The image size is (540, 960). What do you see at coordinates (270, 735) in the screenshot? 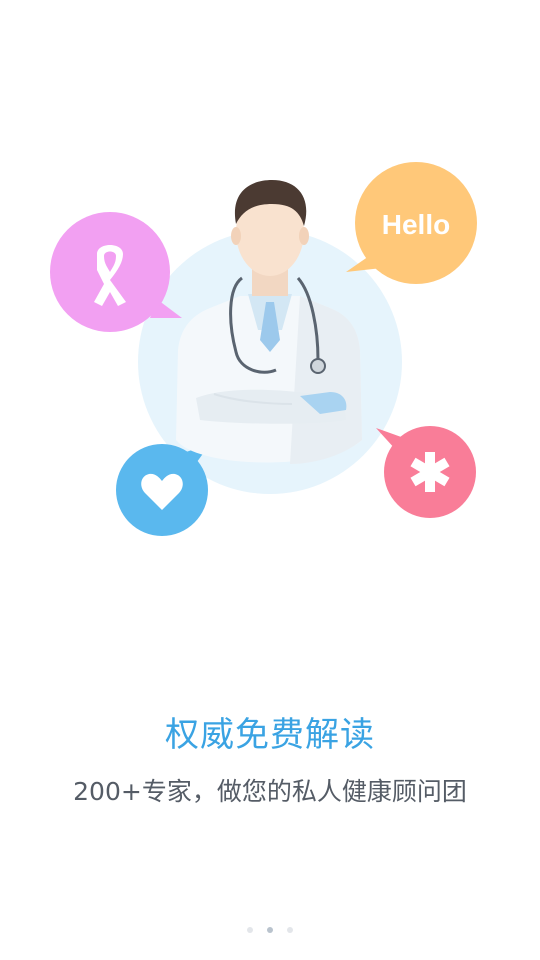
I see `onboarding-title: 权威免费解读` at bounding box center [270, 735].